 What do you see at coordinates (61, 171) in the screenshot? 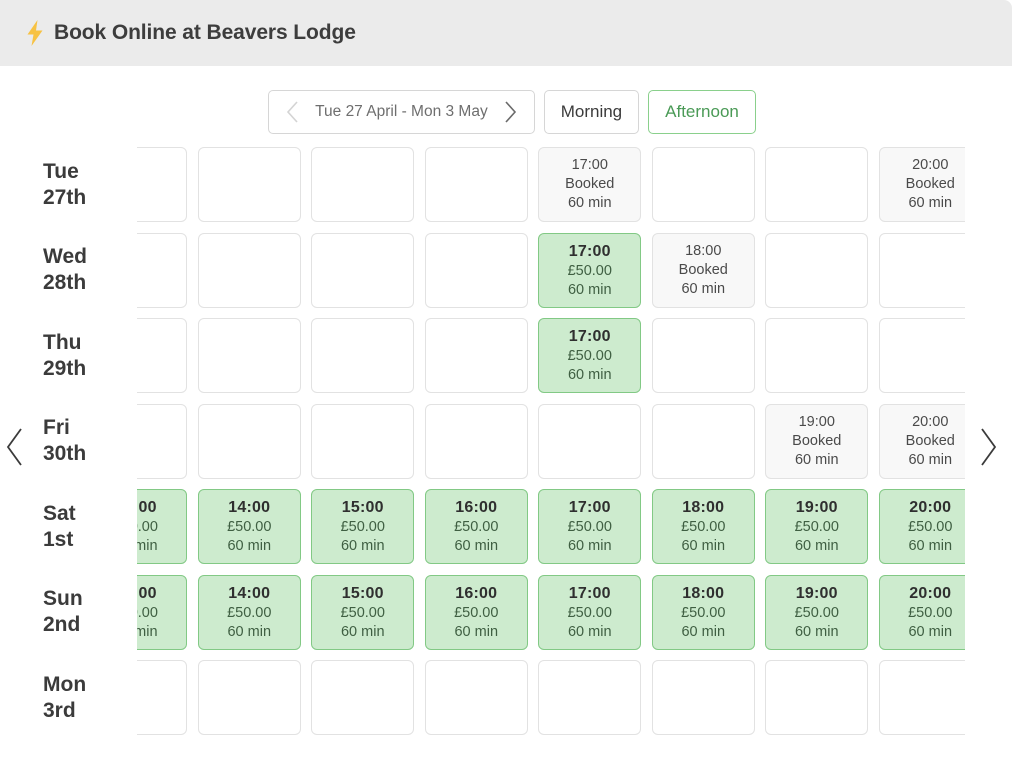
I see `day-name: Tue` at bounding box center [61, 171].